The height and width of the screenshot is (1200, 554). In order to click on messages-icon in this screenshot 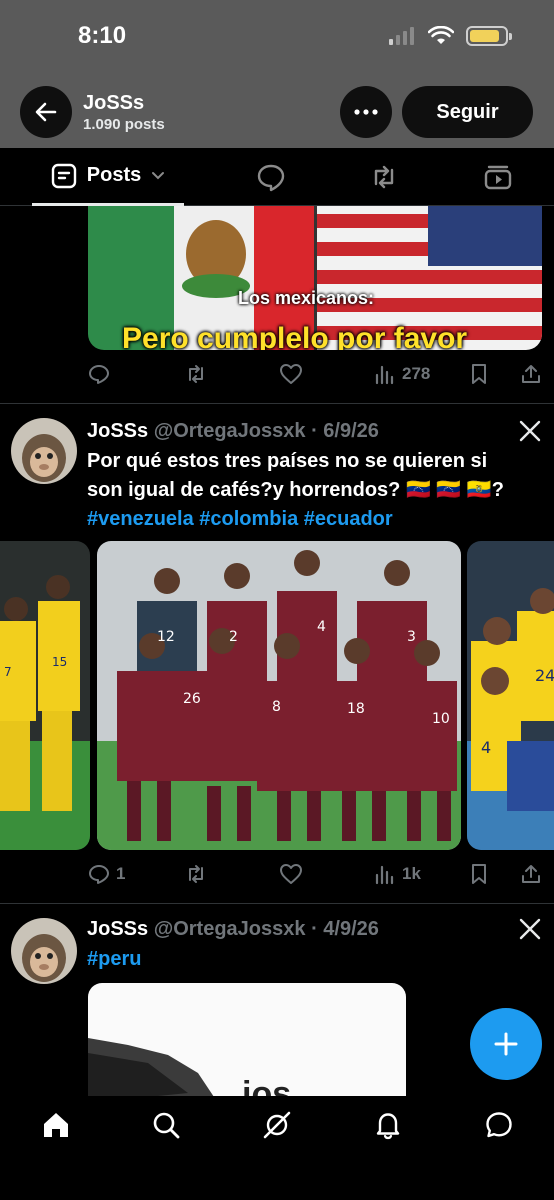, I will do `click(499, 1125)`.